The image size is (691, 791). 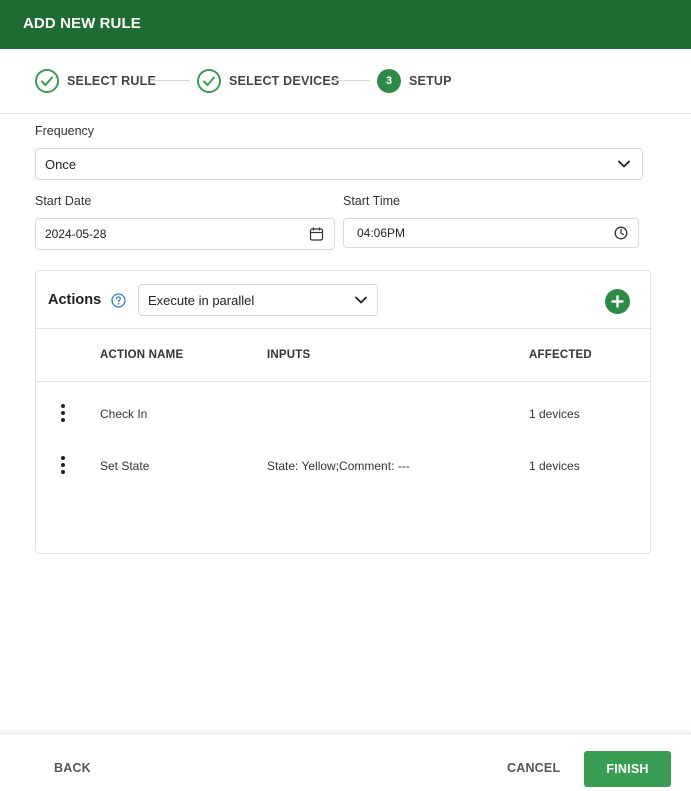 I want to click on dialog-header: ADD NEW RULE, so click(x=345, y=24).